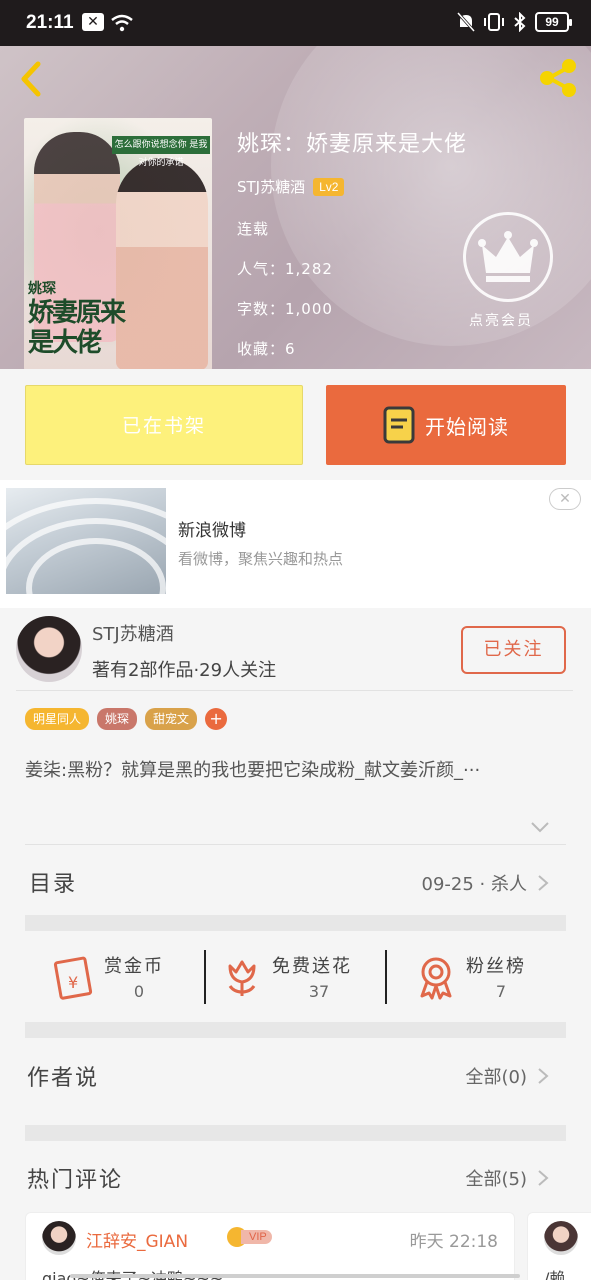  Describe the element at coordinates (295, 544) in the screenshot. I see `ad-banner: 新浪微博 看微博，聚焦兴趣和热点 ✕` at that location.